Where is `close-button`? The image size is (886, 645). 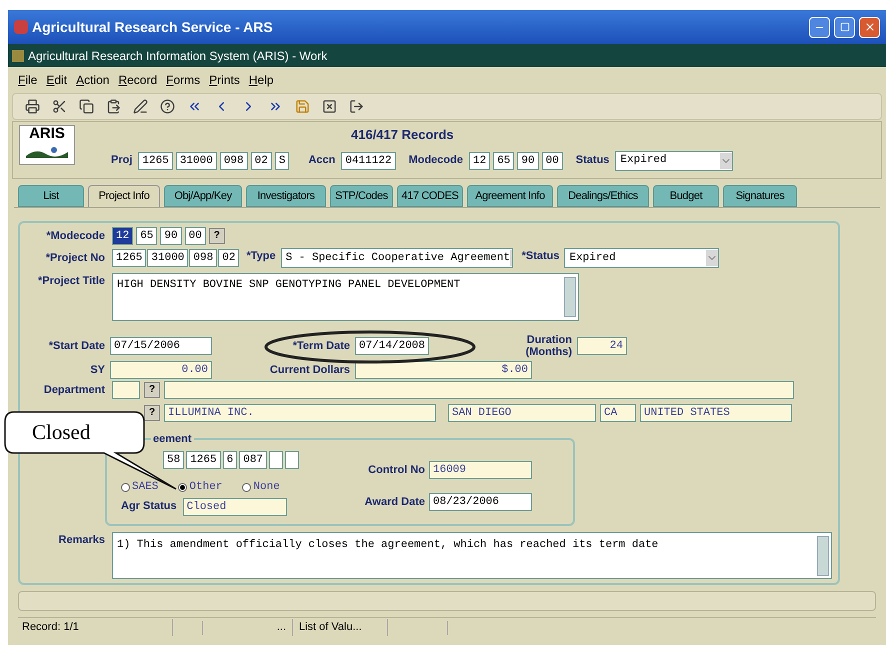
close-button is located at coordinates (869, 27).